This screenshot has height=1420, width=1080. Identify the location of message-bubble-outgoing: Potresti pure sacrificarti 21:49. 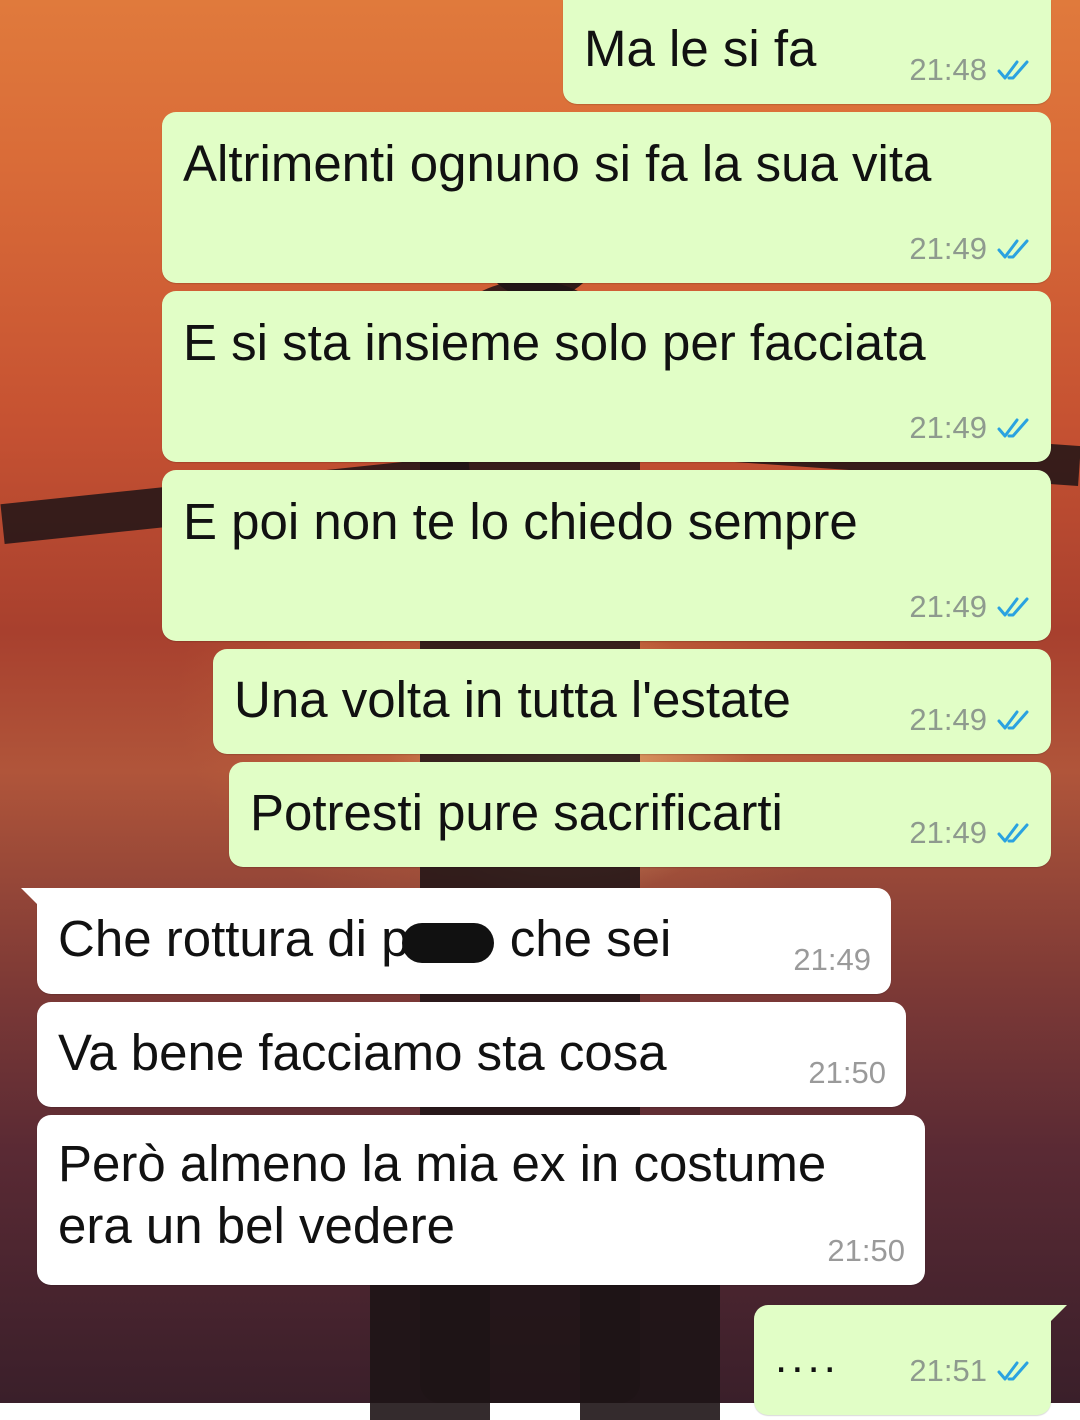
(640, 814).